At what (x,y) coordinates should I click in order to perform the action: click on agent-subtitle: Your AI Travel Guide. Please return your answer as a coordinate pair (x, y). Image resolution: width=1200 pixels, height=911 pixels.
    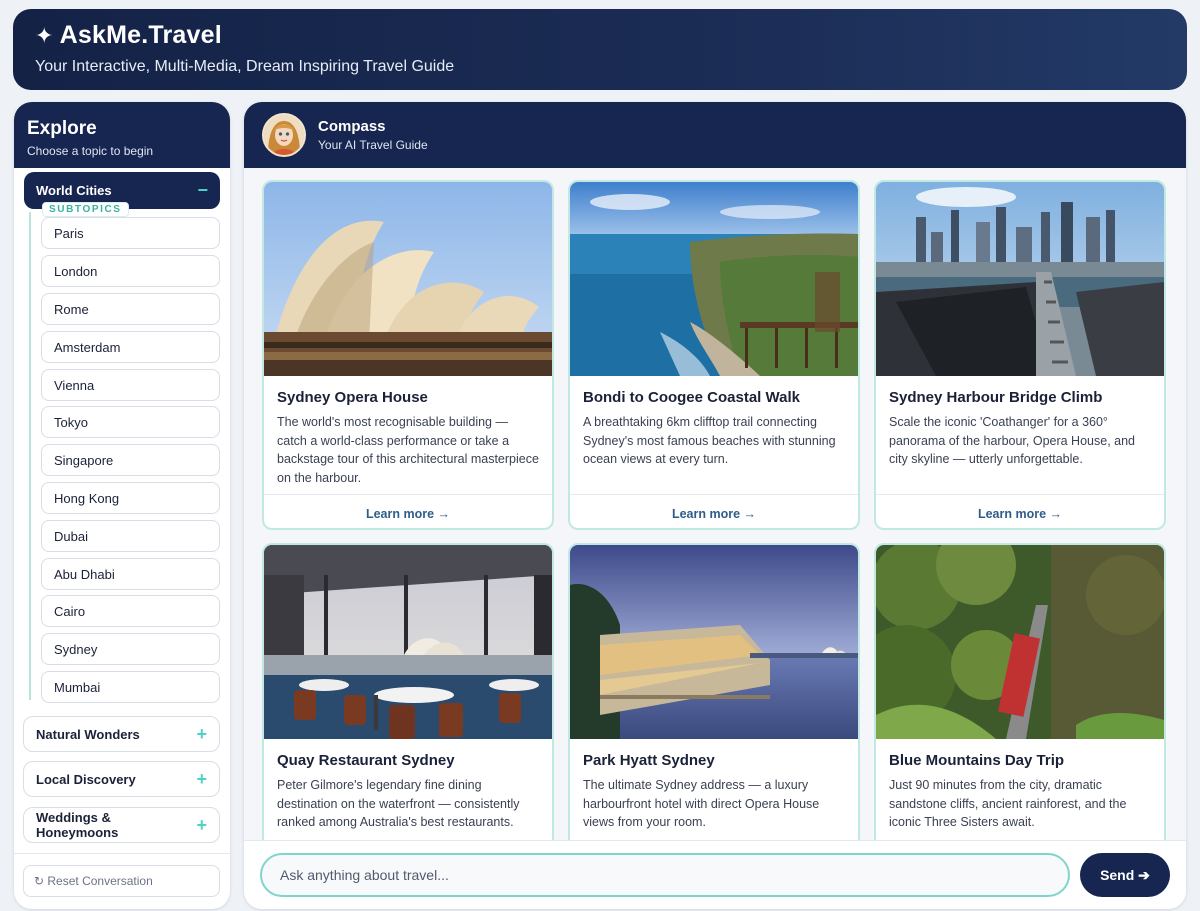
    Looking at the image, I should click on (373, 145).